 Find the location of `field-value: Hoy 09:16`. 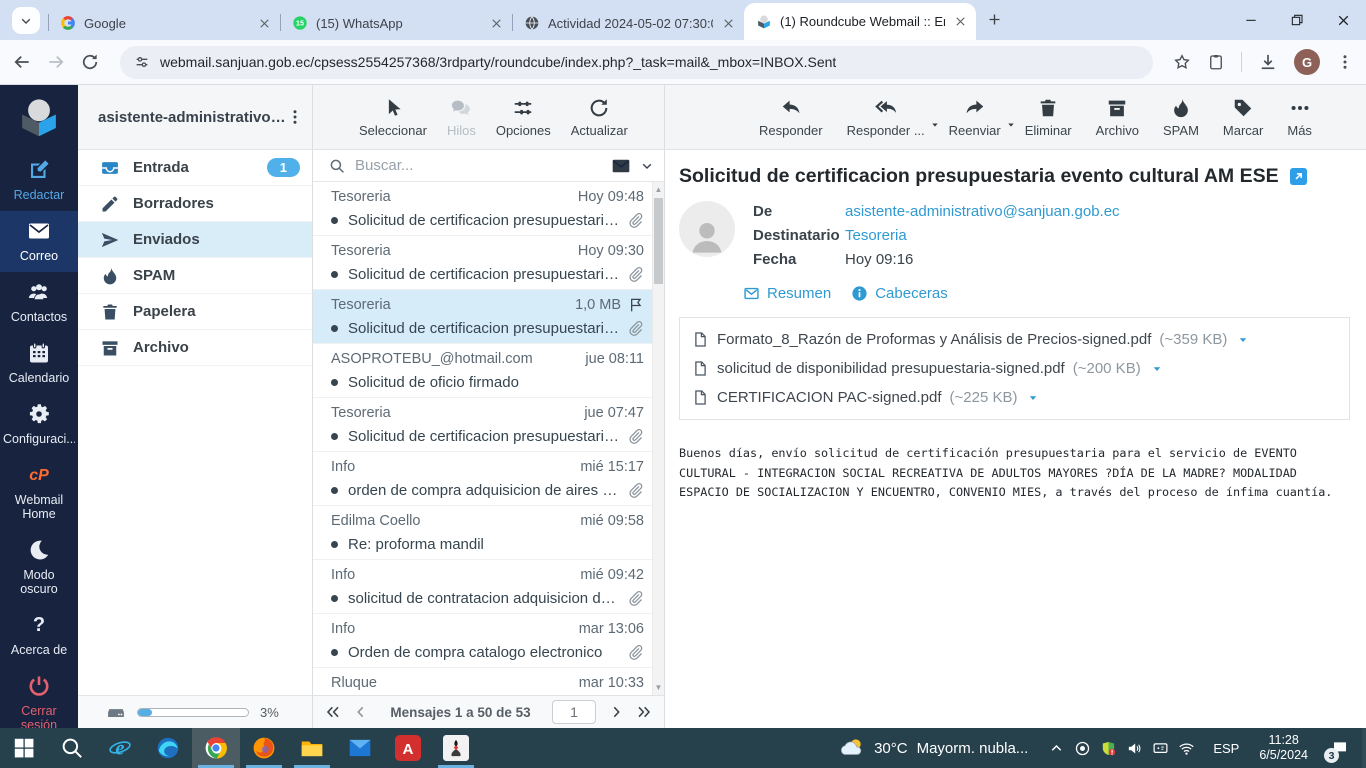

field-value: Hoy 09:16 is located at coordinates (879, 259).